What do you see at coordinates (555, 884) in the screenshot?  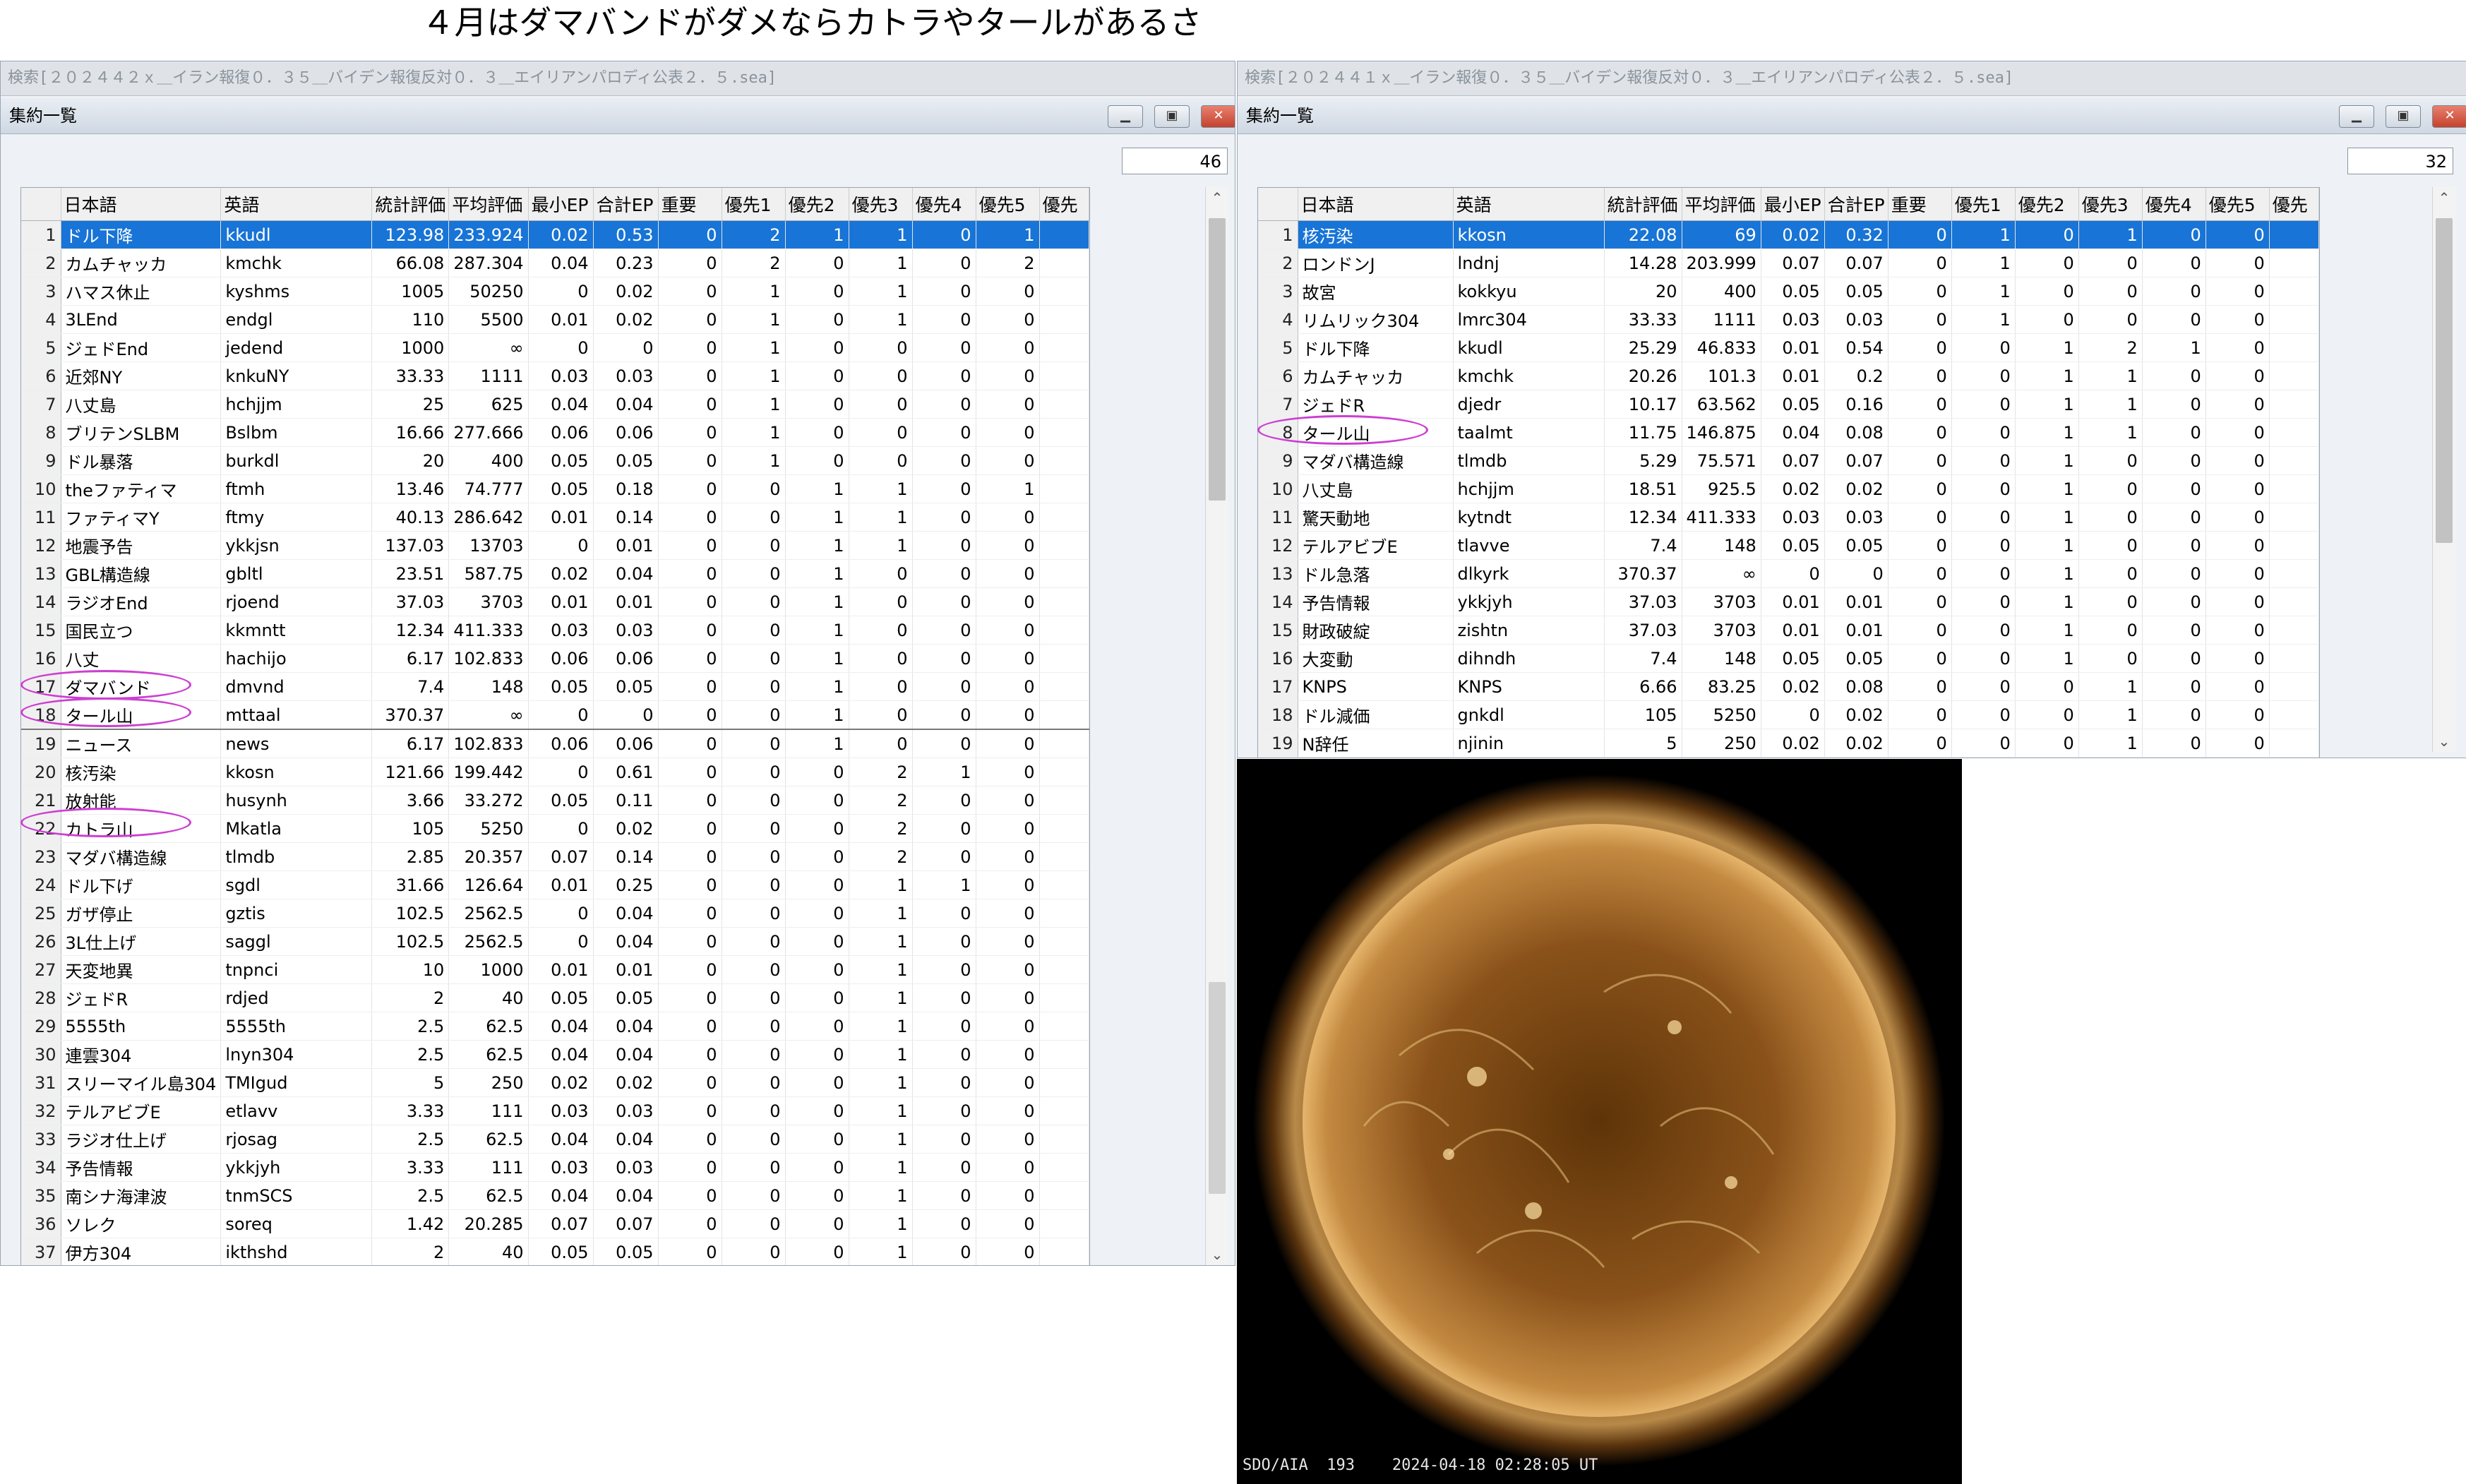 I see `table-row: 24 ドル下げ sgdl 31.66 126.64 0.01 0.25 0 0 0 1 1 0` at bounding box center [555, 884].